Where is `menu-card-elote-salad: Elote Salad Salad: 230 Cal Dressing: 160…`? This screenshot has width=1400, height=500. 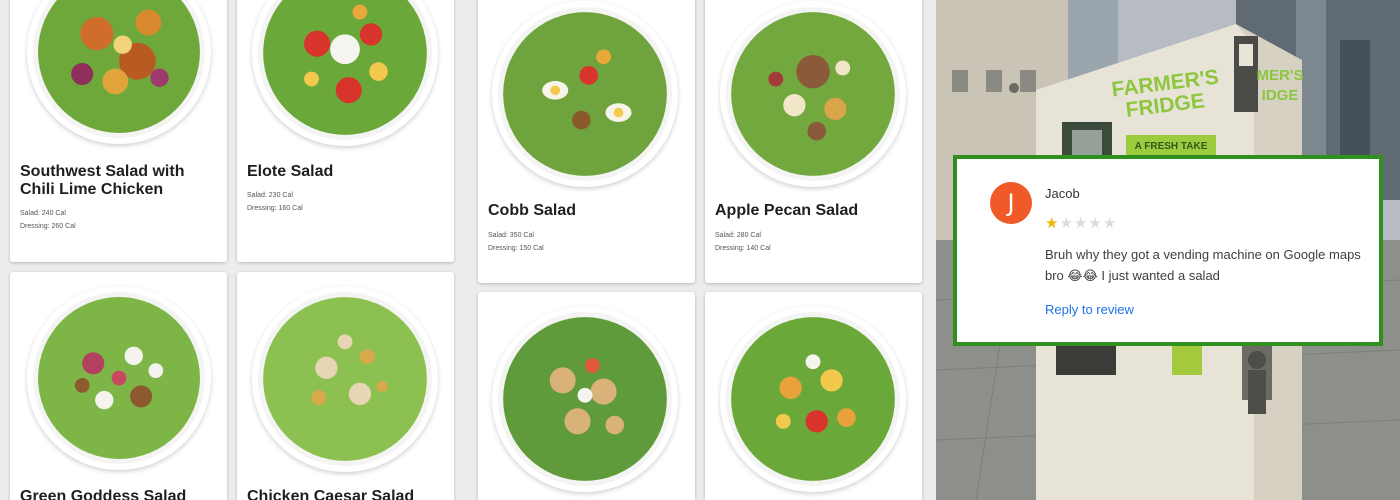 menu-card-elote-salad: Elote Salad Salad: 230 Cal Dressing: 160… is located at coordinates (345, 131).